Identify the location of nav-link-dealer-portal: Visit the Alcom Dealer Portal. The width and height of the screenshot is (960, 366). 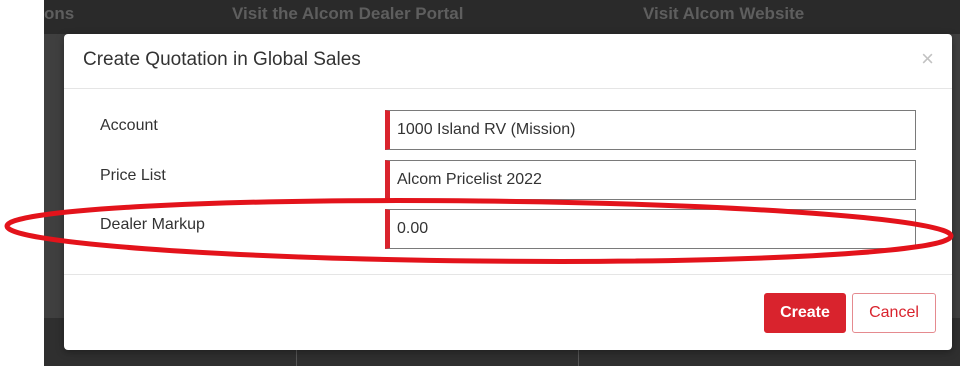
(348, 13).